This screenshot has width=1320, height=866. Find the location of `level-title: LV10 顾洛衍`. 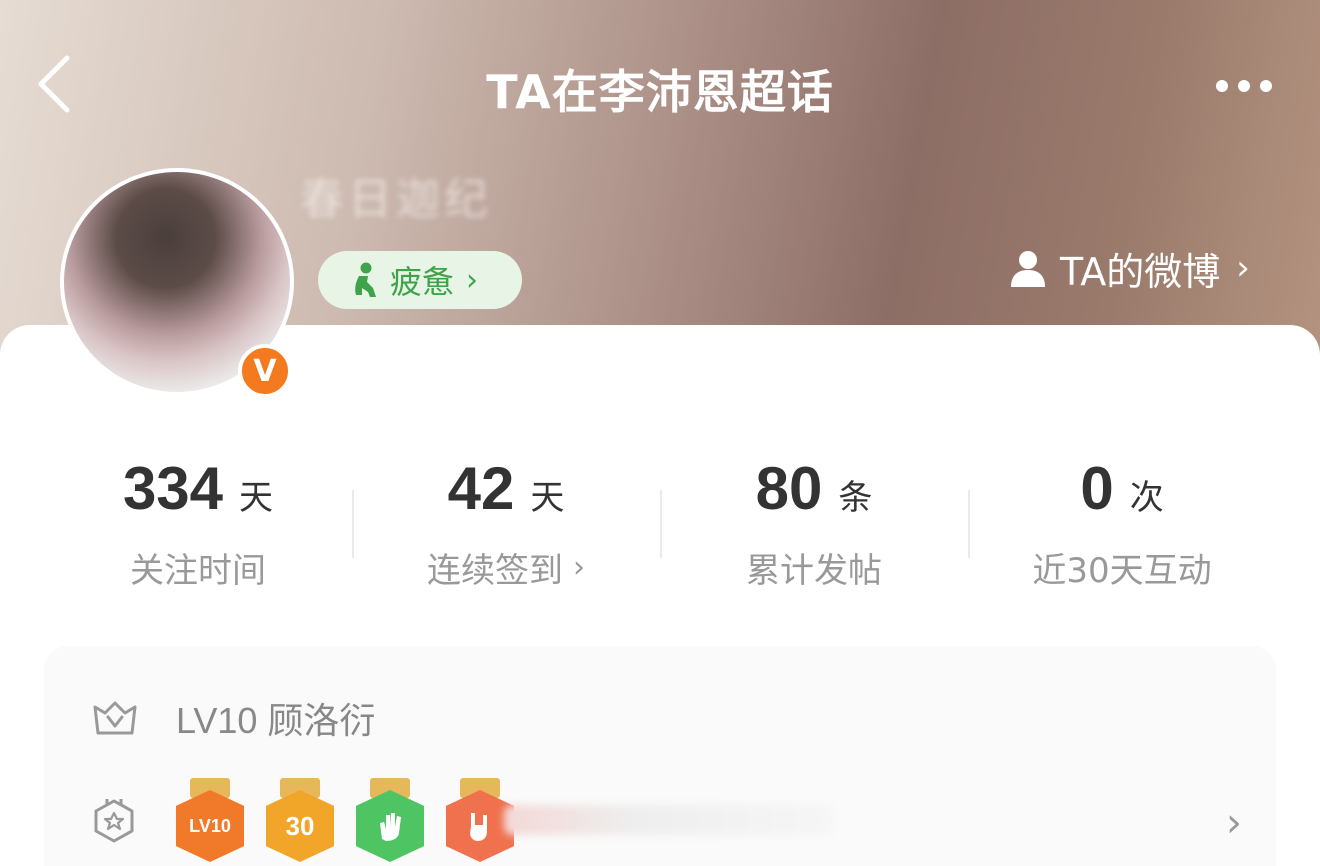

level-title: LV10 顾洛衍 is located at coordinates (276, 720).